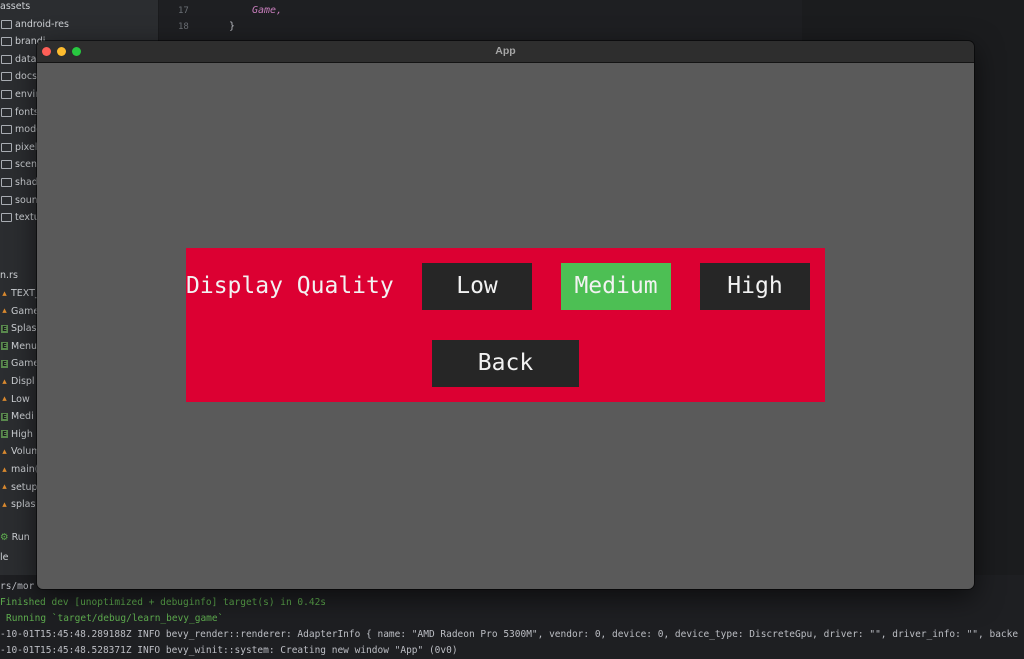 The height and width of the screenshot is (659, 1024). I want to click on tree-item: scen, so click(18, 164).